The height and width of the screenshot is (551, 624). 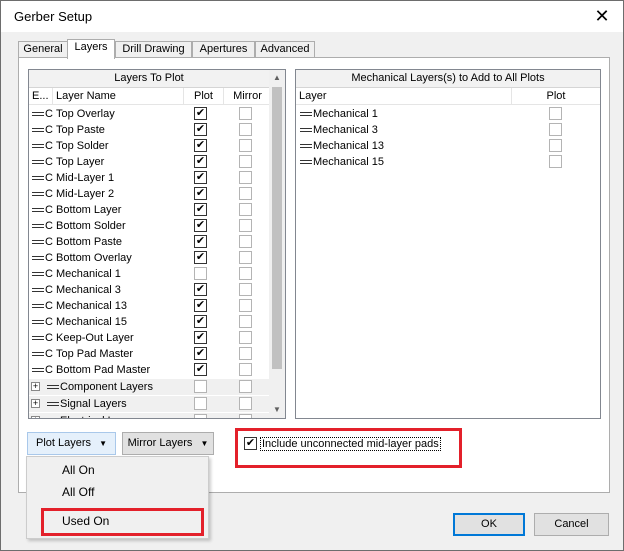 What do you see at coordinates (312, 16) in the screenshot?
I see `title-bar: Gerber Setup ✕` at bounding box center [312, 16].